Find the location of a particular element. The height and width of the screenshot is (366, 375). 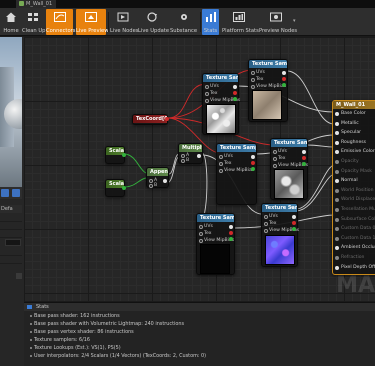

tex6-rgb-output is located at coordinates (294, 217).